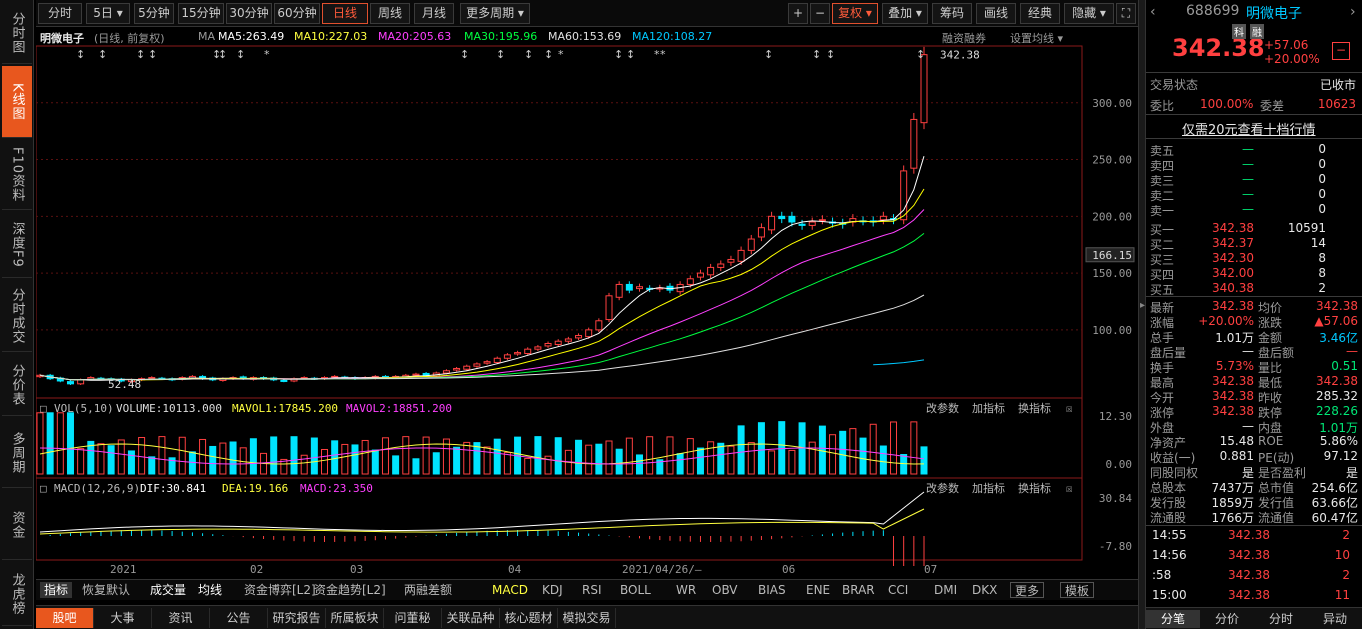  Describe the element at coordinates (1254, 229) in the screenshot. I see `bid-row: 买一 342.38 10591` at that location.